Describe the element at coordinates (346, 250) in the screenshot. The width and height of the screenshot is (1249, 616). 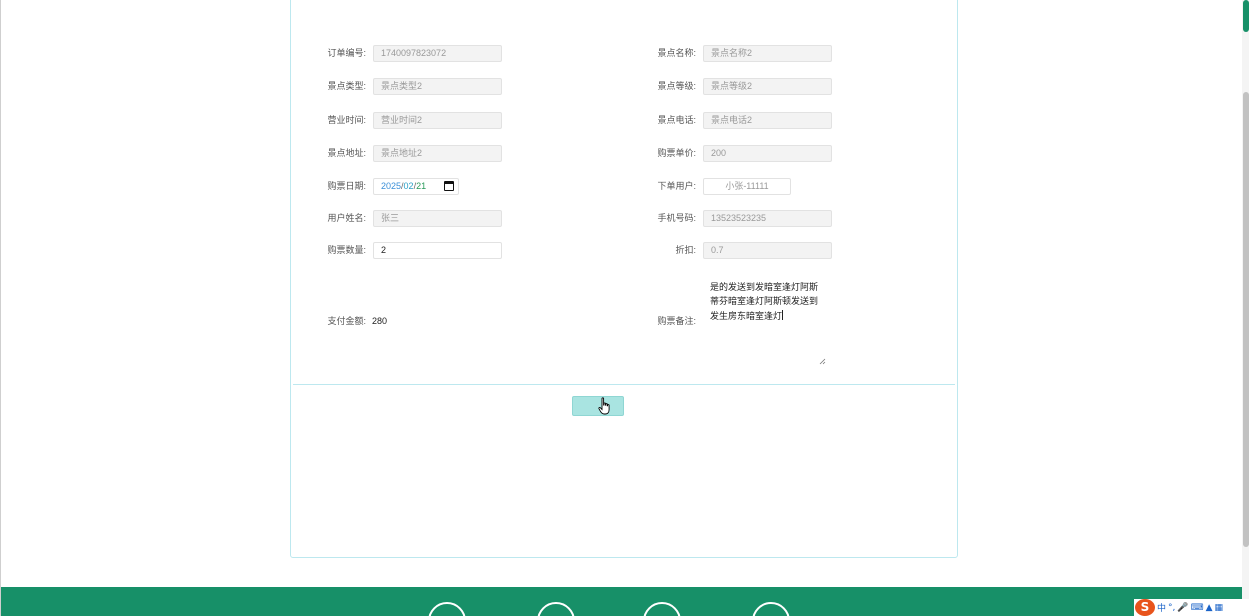
I see `ticket-quantity-label: 购票数量:` at that location.